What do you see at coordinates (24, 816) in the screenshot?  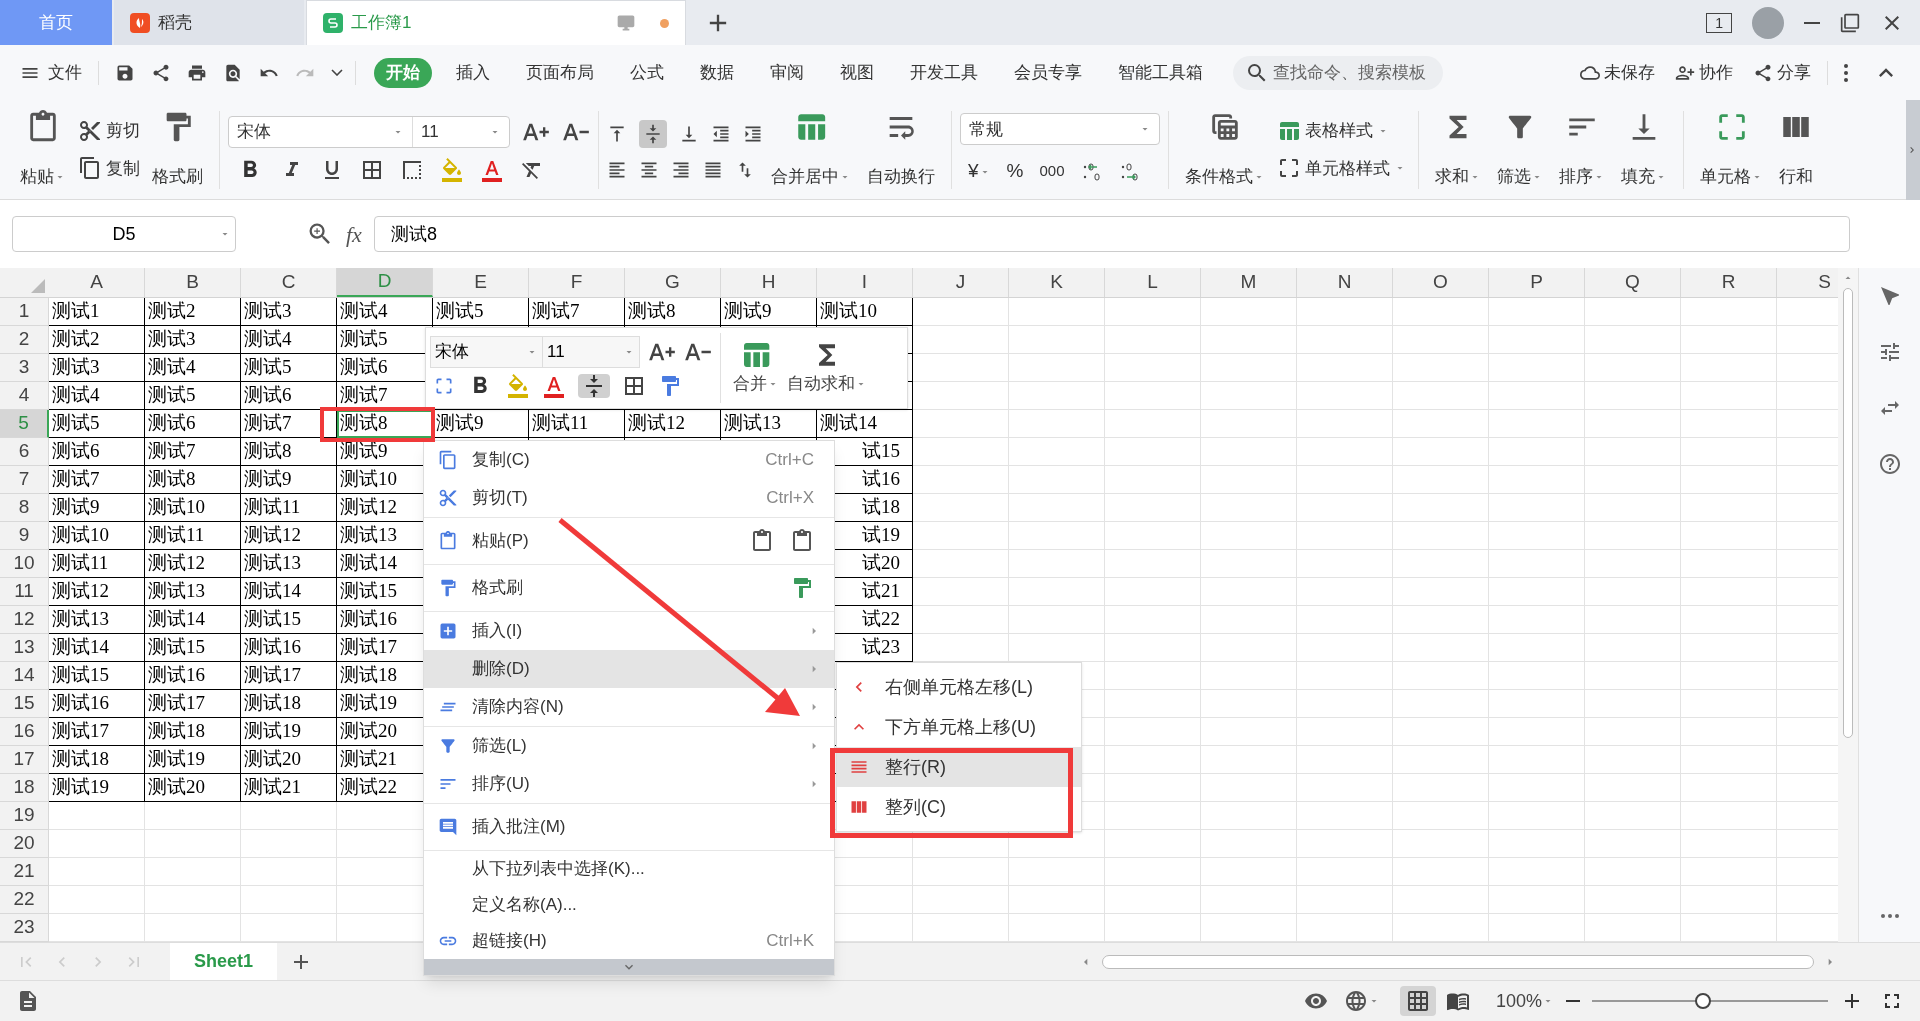 I see `row-header: 19` at bounding box center [24, 816].